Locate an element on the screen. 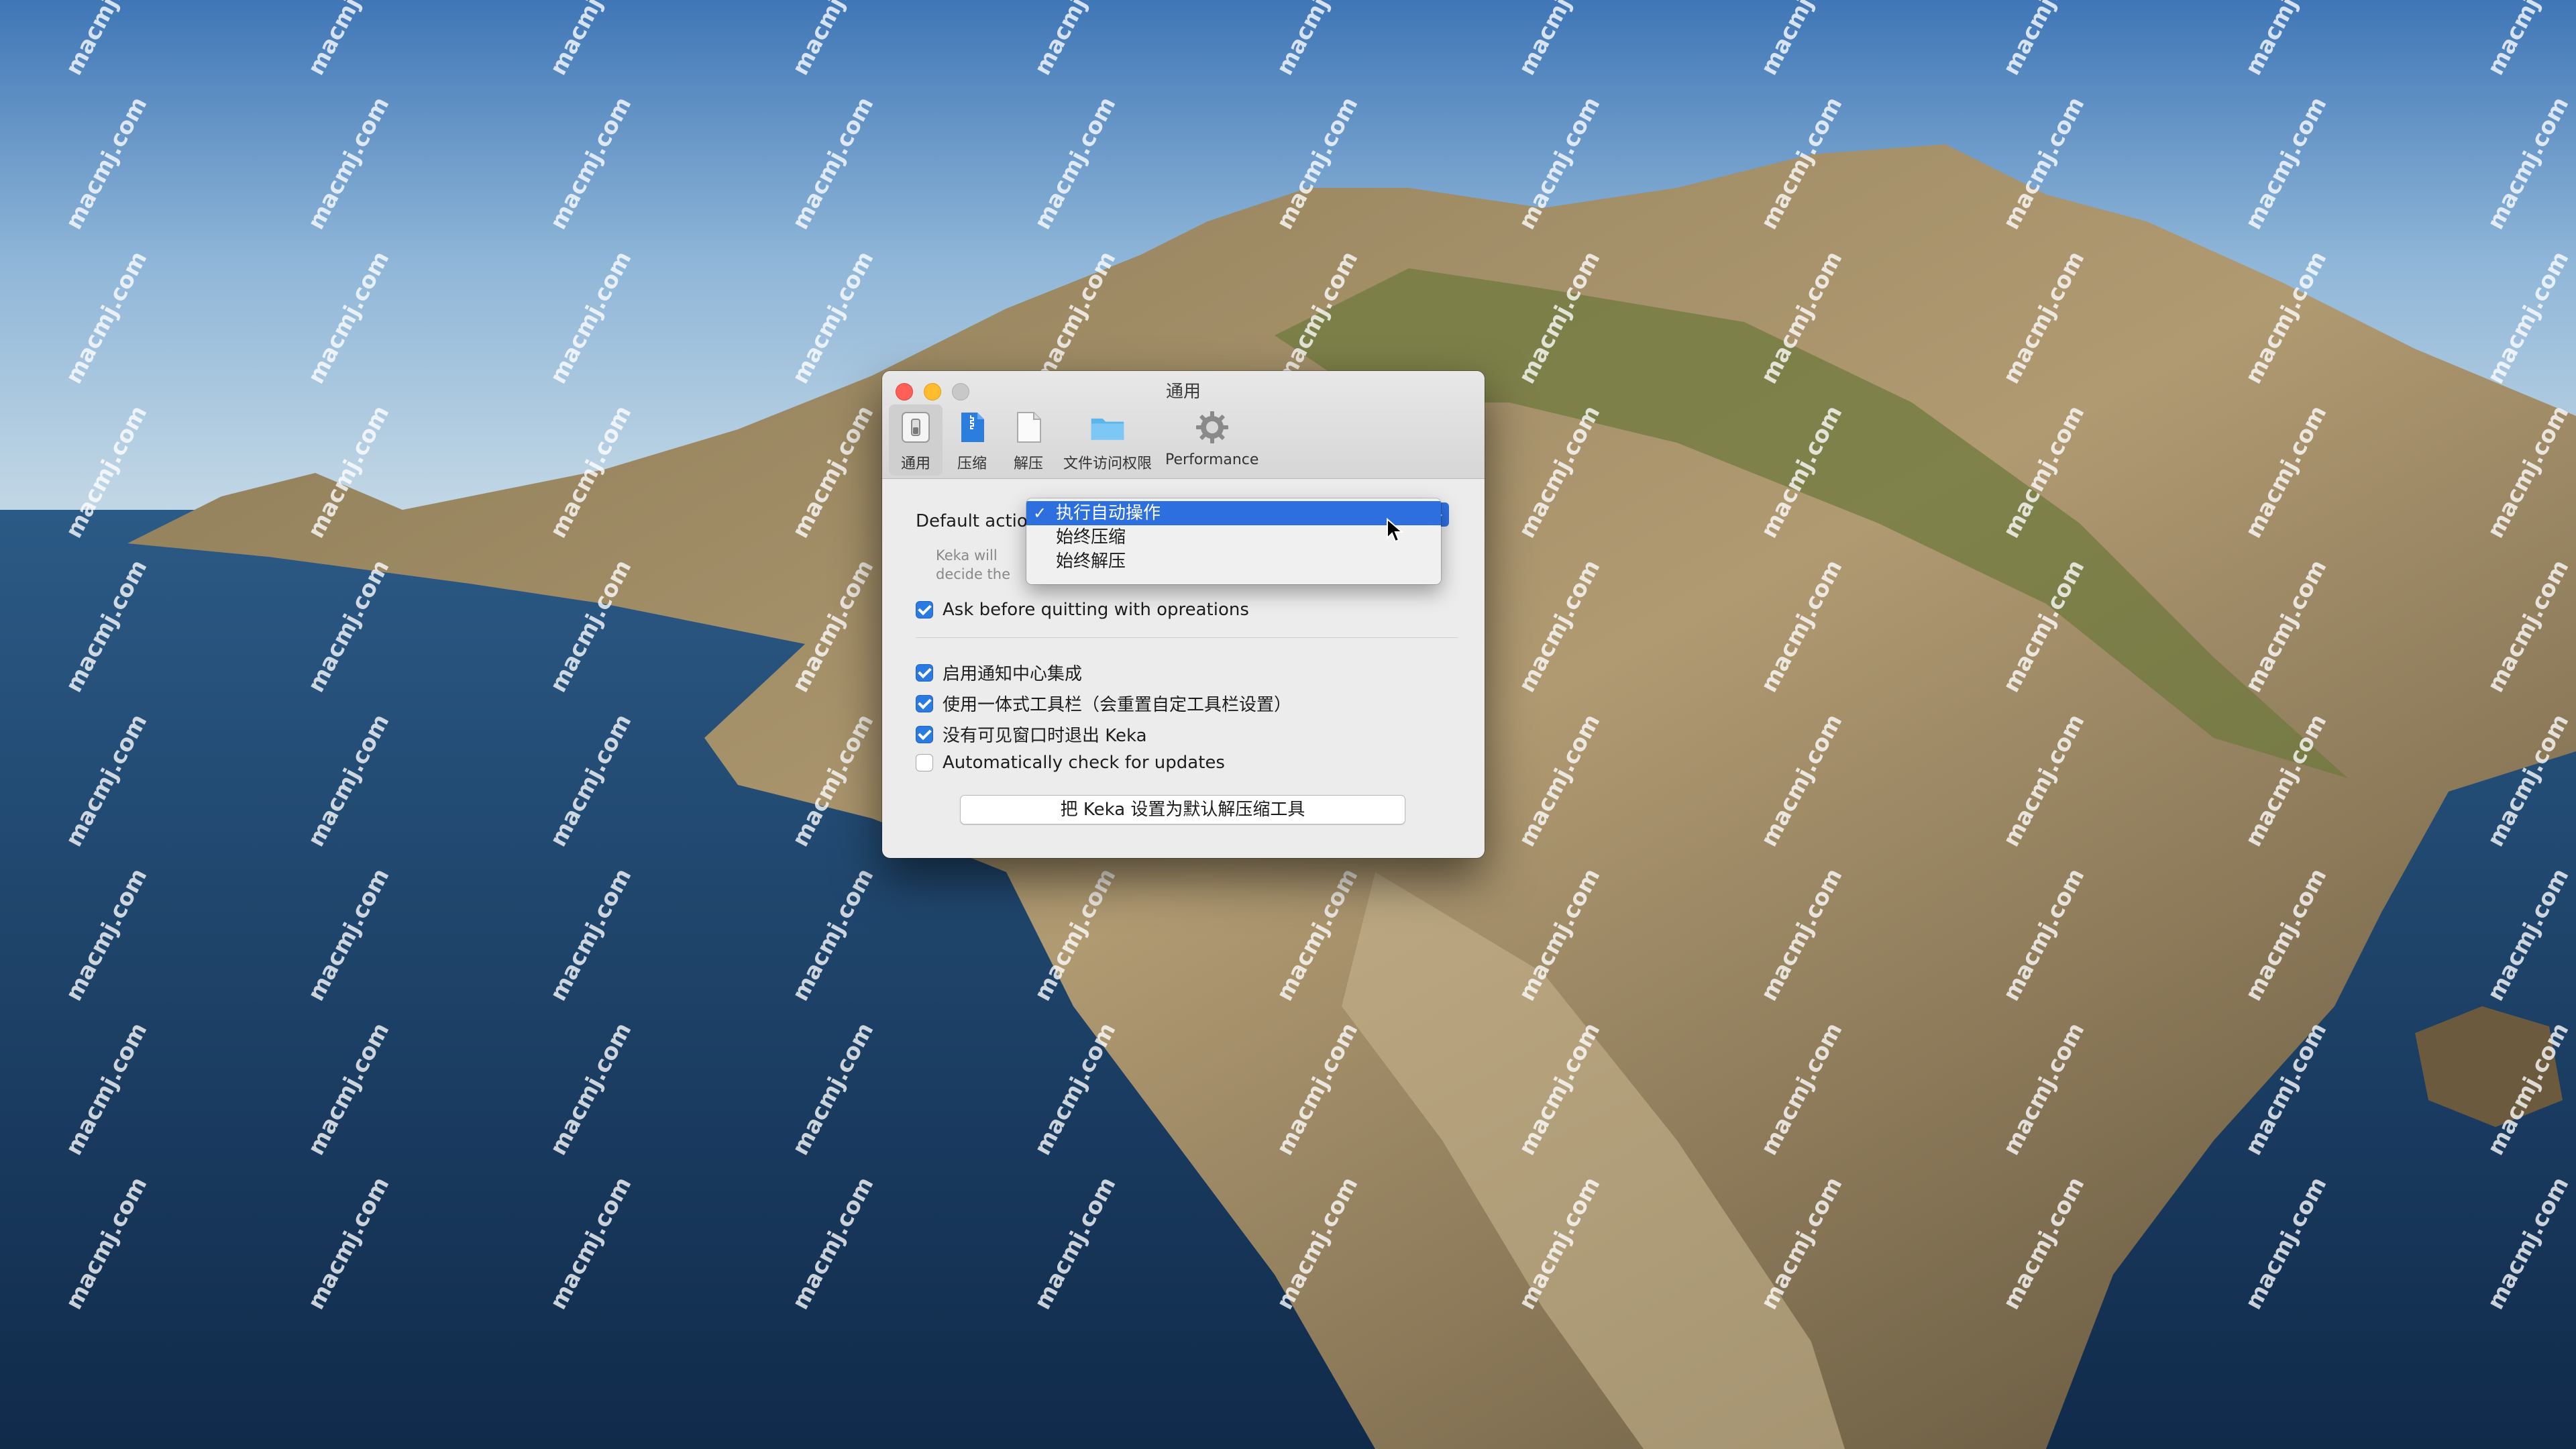  unified-toolbar-label: 使用一体式工具栏（会重置自定工具栏设置） is located at coordinates (1117, 705).